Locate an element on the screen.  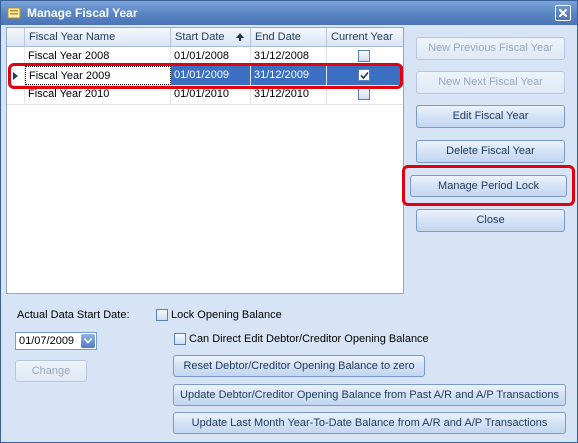
lock-opening-balance-checkbox is located at coordinates (162, 315).